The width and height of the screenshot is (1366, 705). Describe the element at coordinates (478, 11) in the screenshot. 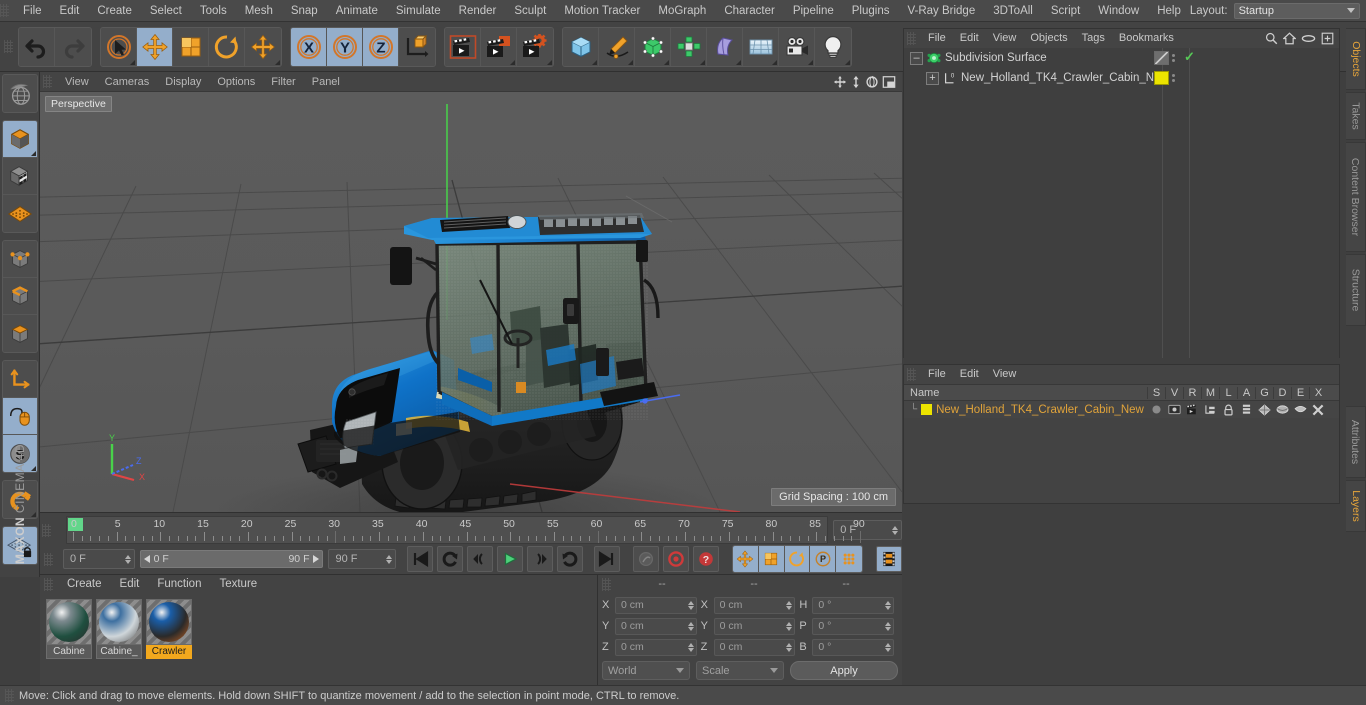

I see `menu-item-render: Render` at that location.